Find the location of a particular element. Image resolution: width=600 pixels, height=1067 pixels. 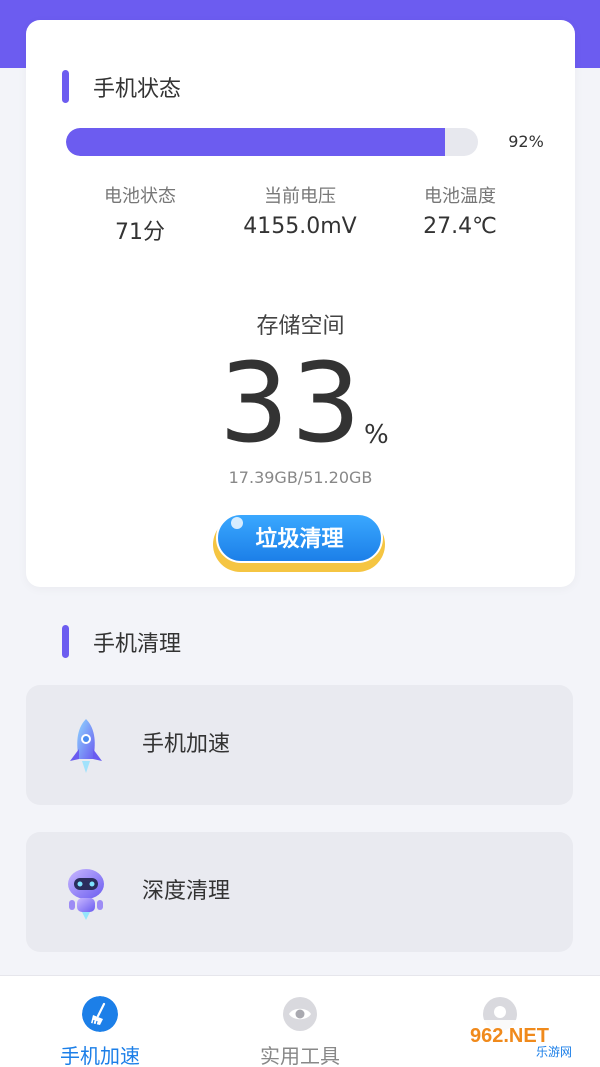

phone-status-header: 手机状态 is located at coordinates (121, 86).